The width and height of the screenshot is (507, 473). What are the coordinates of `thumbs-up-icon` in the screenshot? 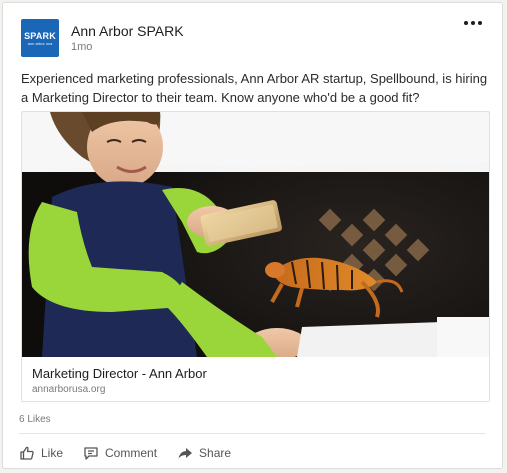 It's located at (27, 453).